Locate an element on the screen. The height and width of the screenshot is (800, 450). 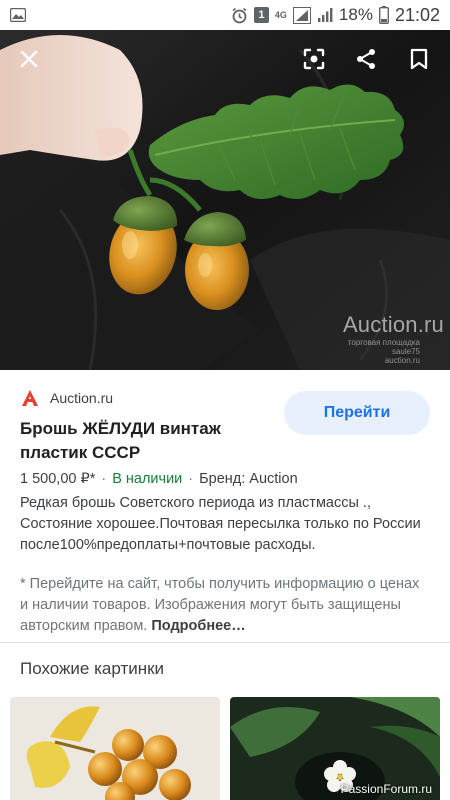
lens-search-button is located at coordinates (314, 59).